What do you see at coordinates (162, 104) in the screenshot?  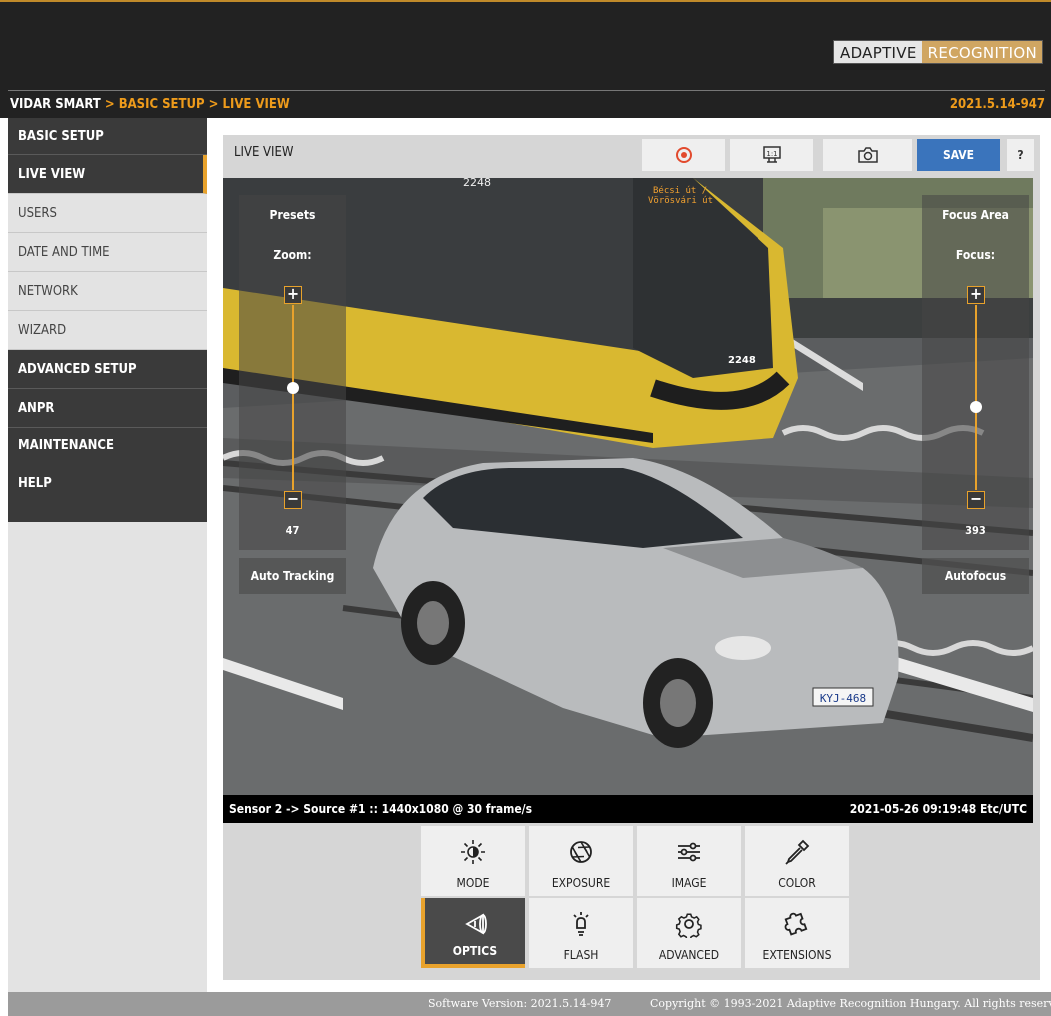 I see `breadcrumb-section: BASIC SETUP` at bounding box center [162, 104].